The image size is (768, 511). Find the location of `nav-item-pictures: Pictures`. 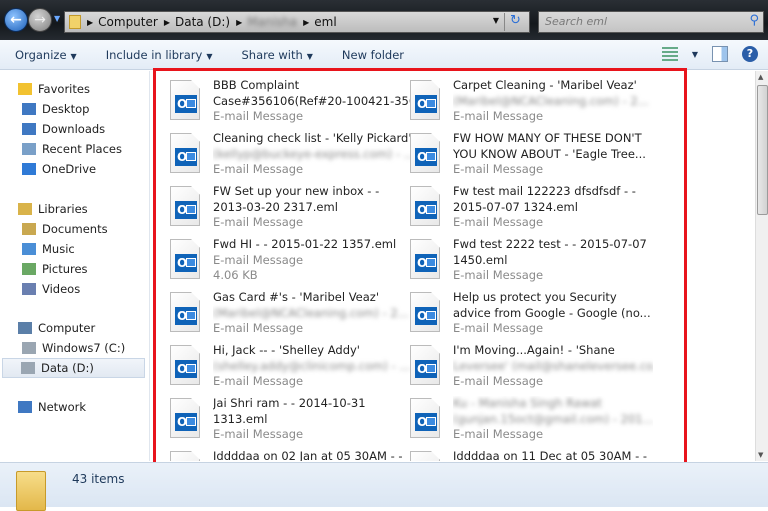

nav-item-pictures: Pictures is located at coordinates (55, 269).